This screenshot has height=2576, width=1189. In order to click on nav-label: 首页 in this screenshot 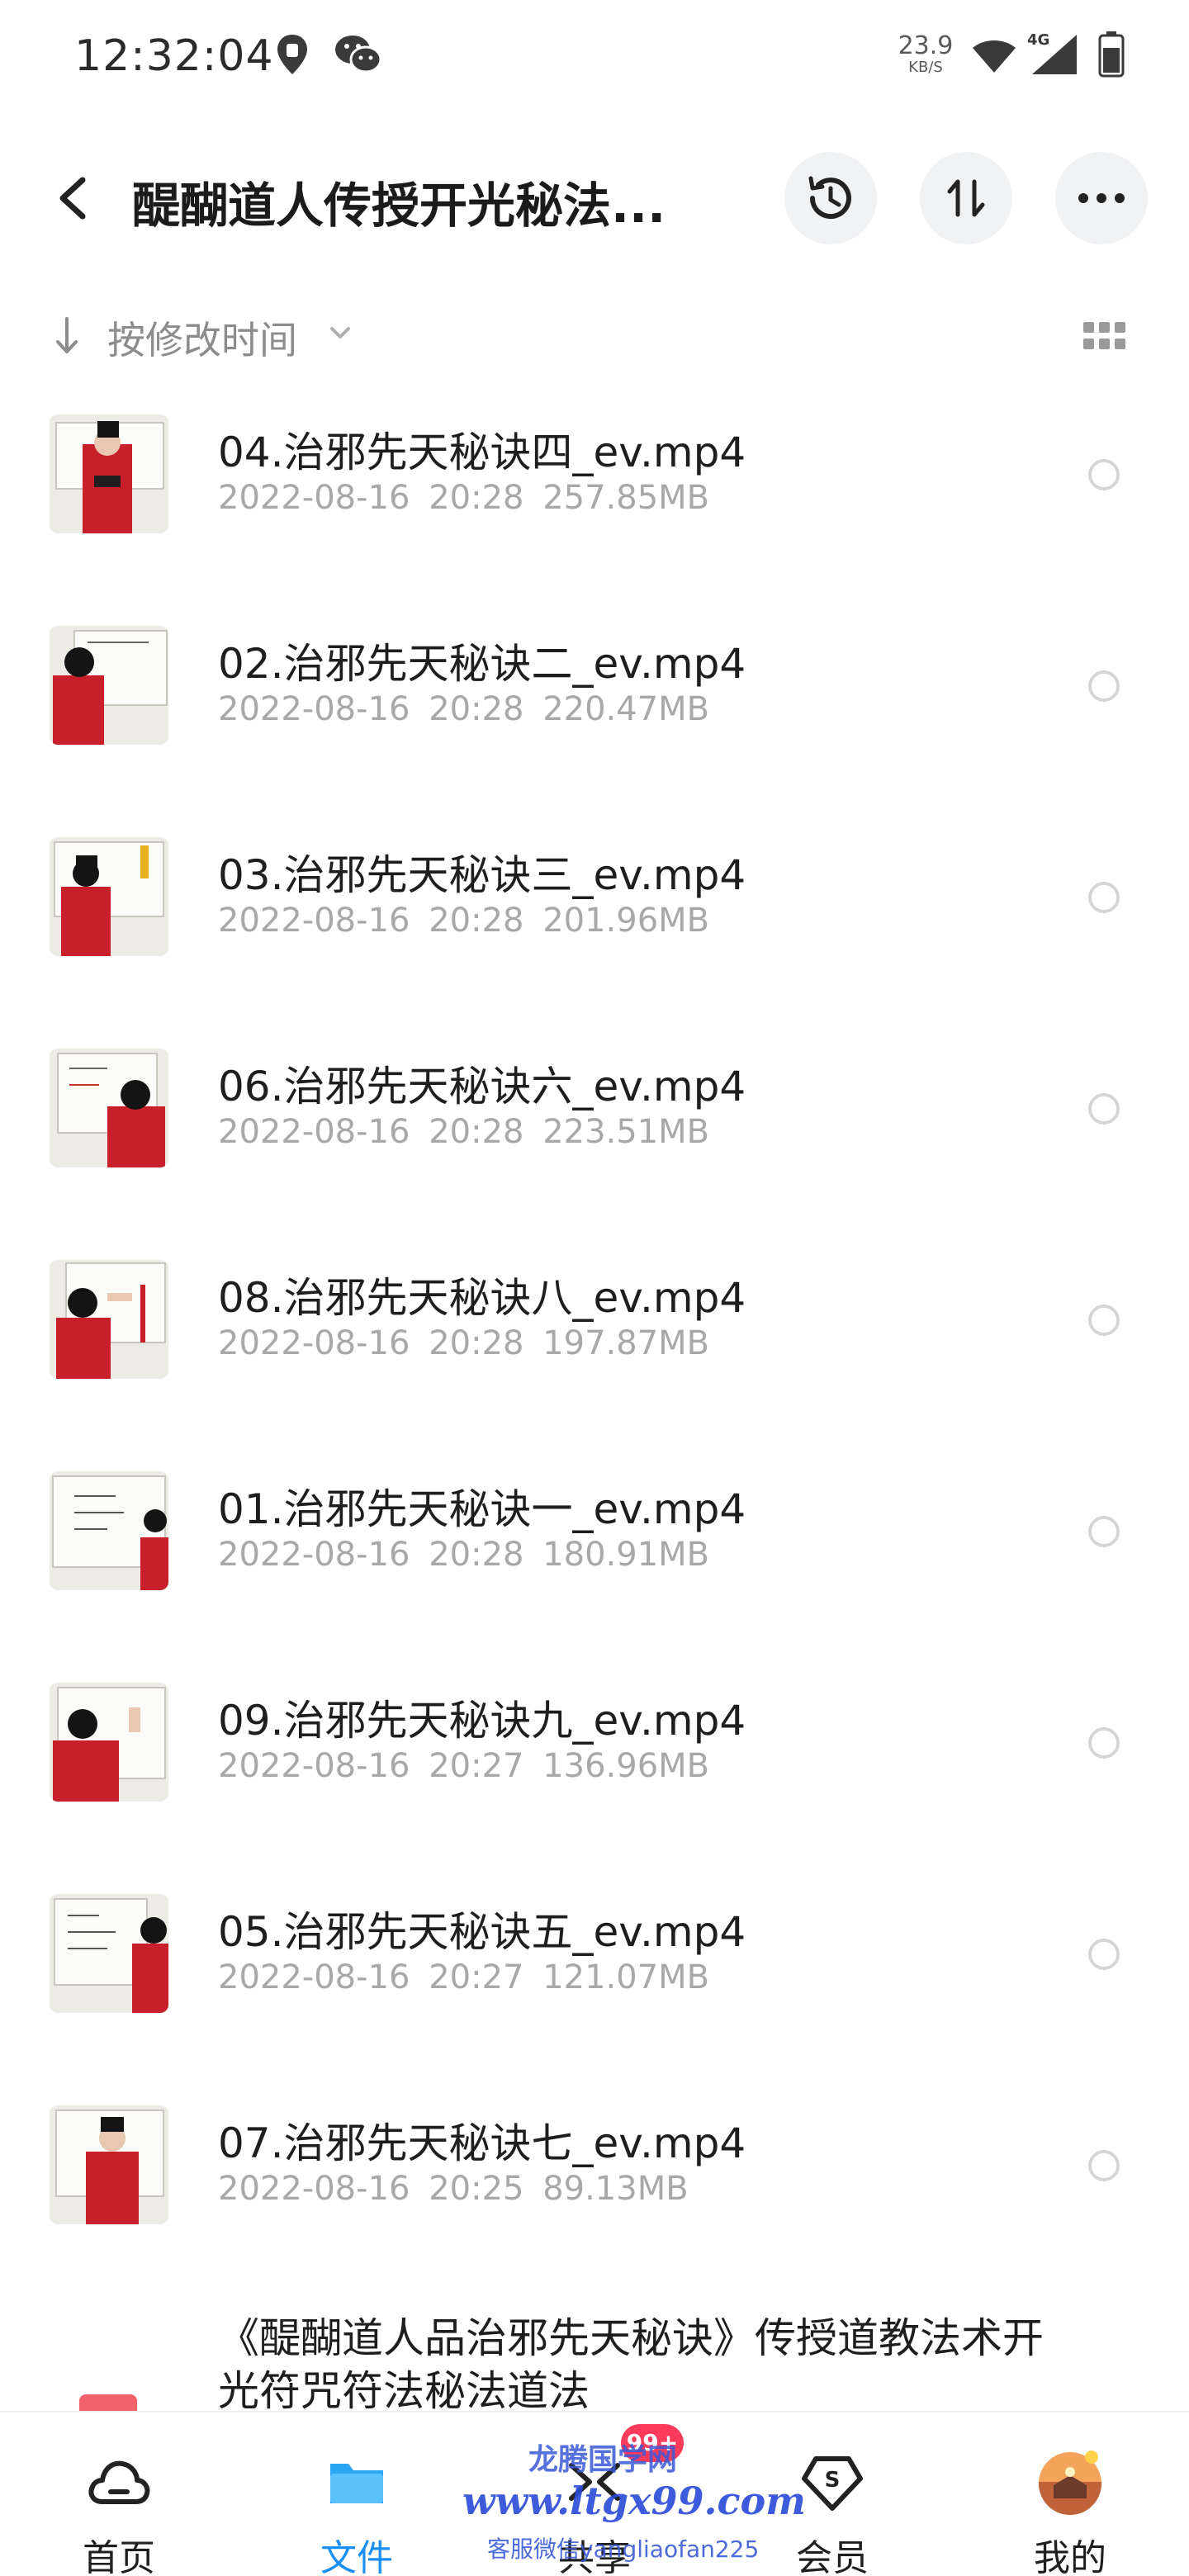, I will do `click(119, 2556)`.